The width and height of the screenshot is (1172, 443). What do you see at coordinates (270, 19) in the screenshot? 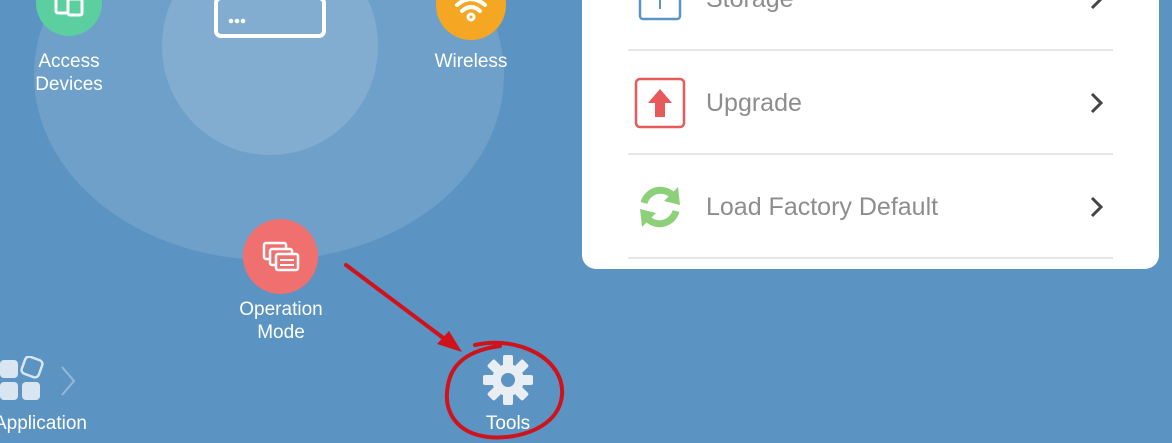
I see `router-icon` at bounding box center [270, 19].